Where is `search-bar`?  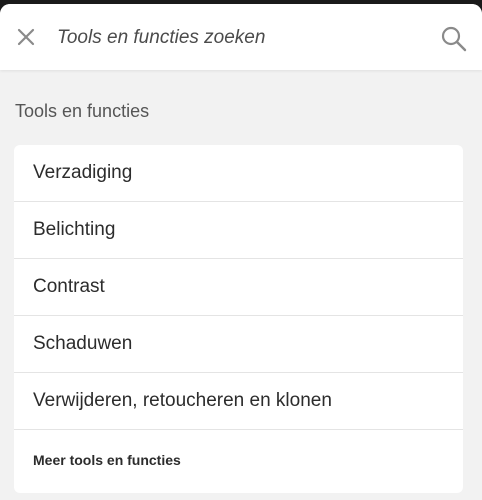
search-bar is located at coordinates (241, 37).